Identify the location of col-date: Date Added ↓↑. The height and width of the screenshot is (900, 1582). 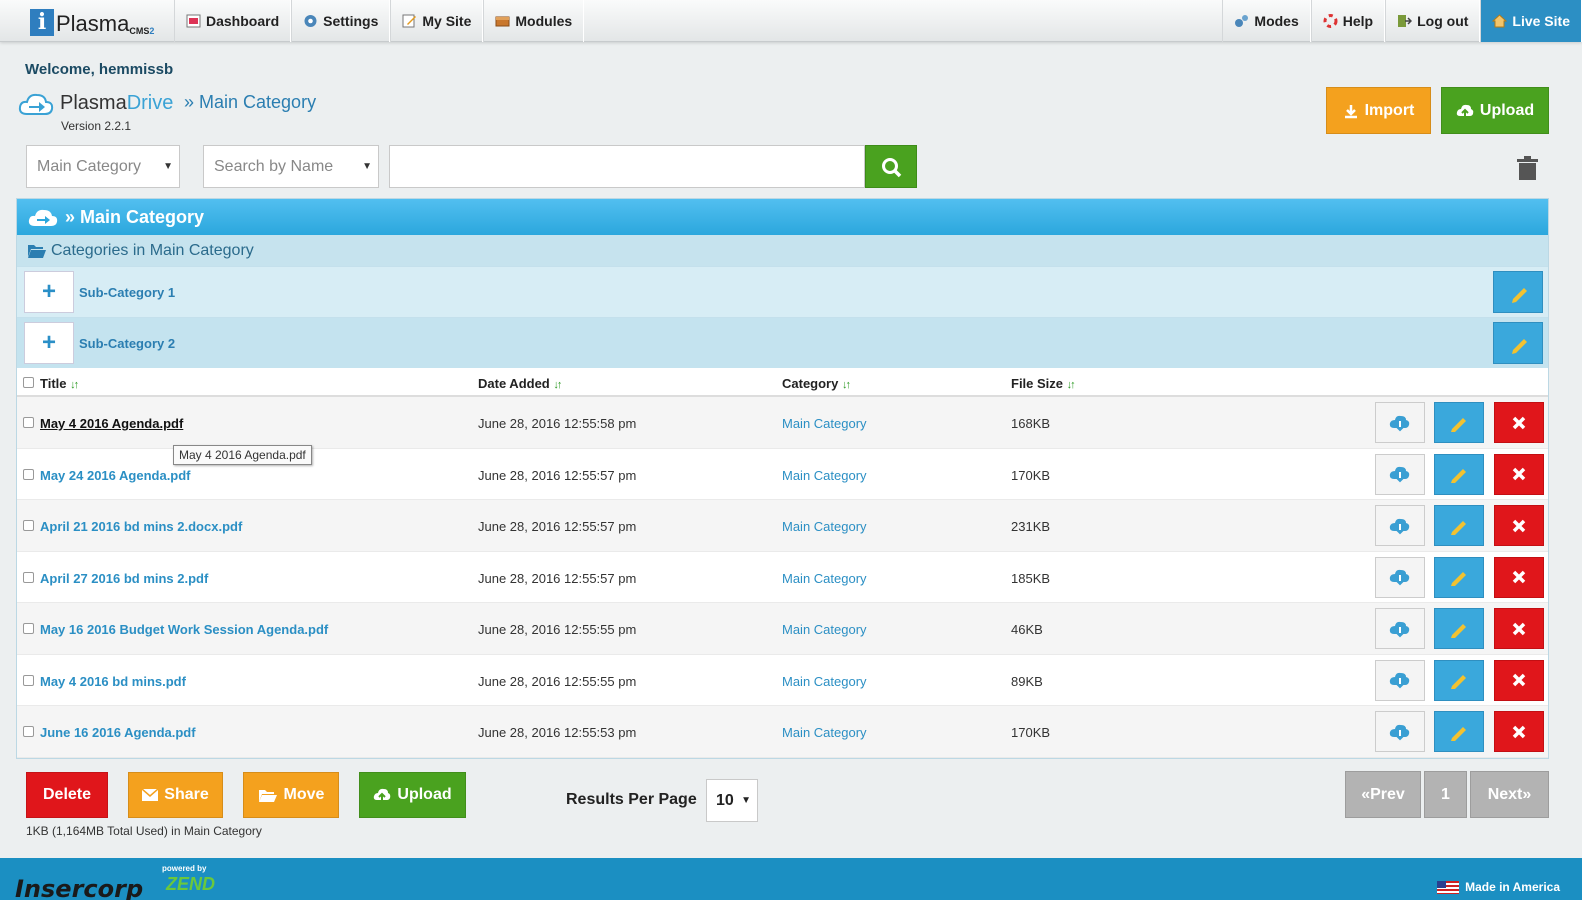
(520, 383).